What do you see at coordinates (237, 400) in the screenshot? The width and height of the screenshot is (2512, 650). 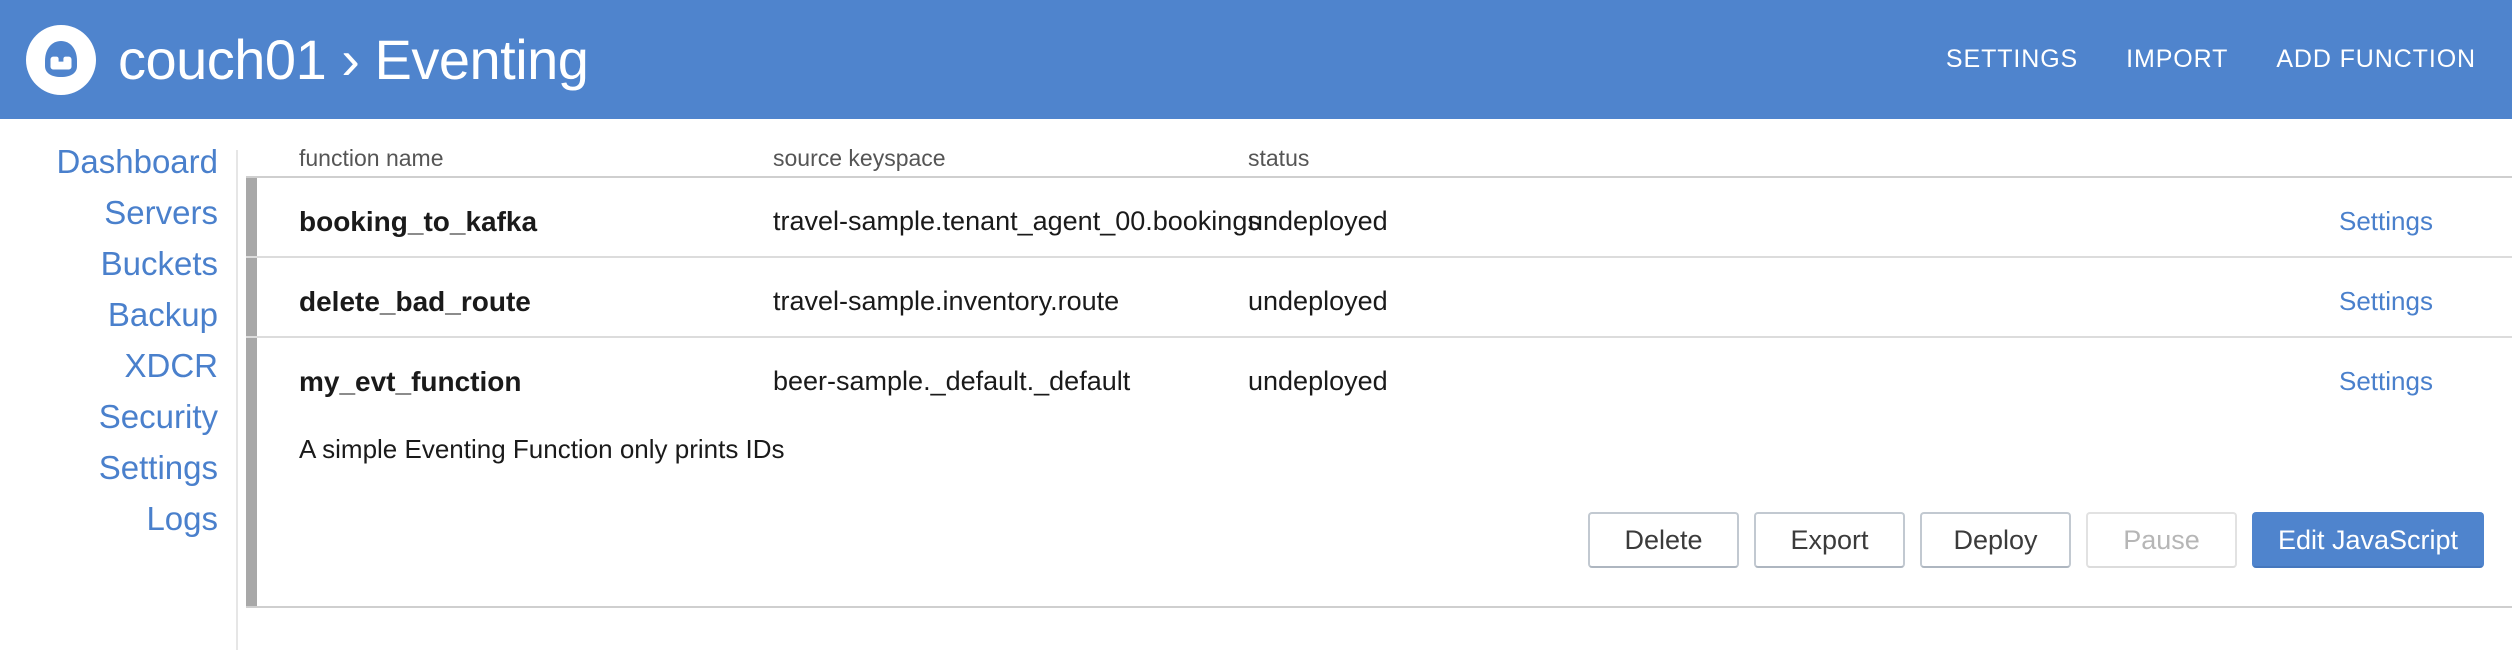 I see `sidebar-divider` at bounding box center [237, 400].